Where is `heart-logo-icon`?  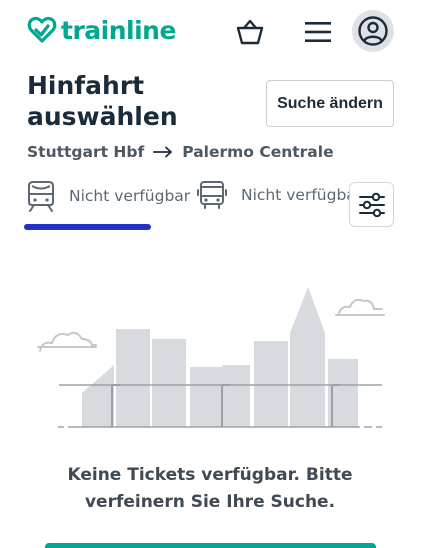 heart-logo-icon is located at coordinates (42, 29).